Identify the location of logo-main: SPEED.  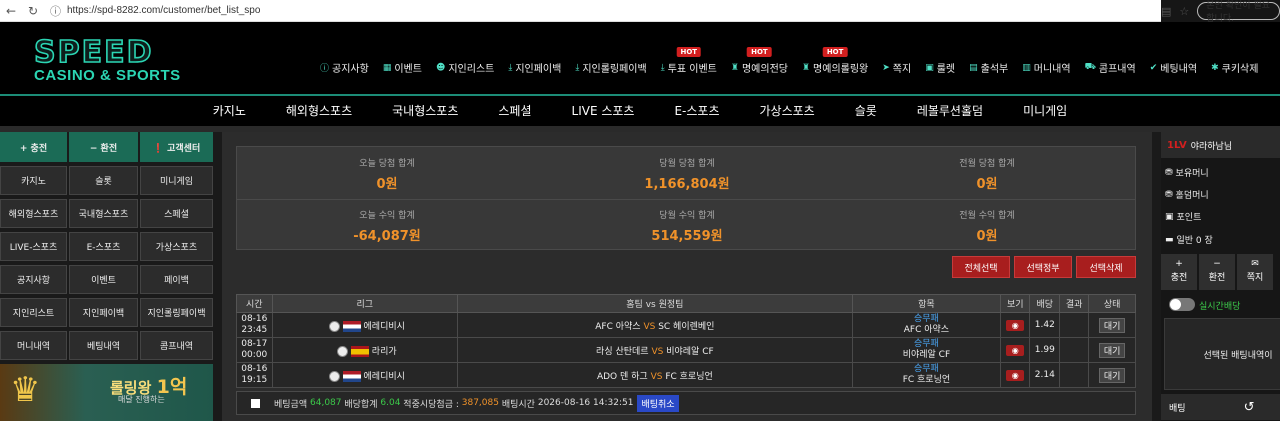
(93, 52).